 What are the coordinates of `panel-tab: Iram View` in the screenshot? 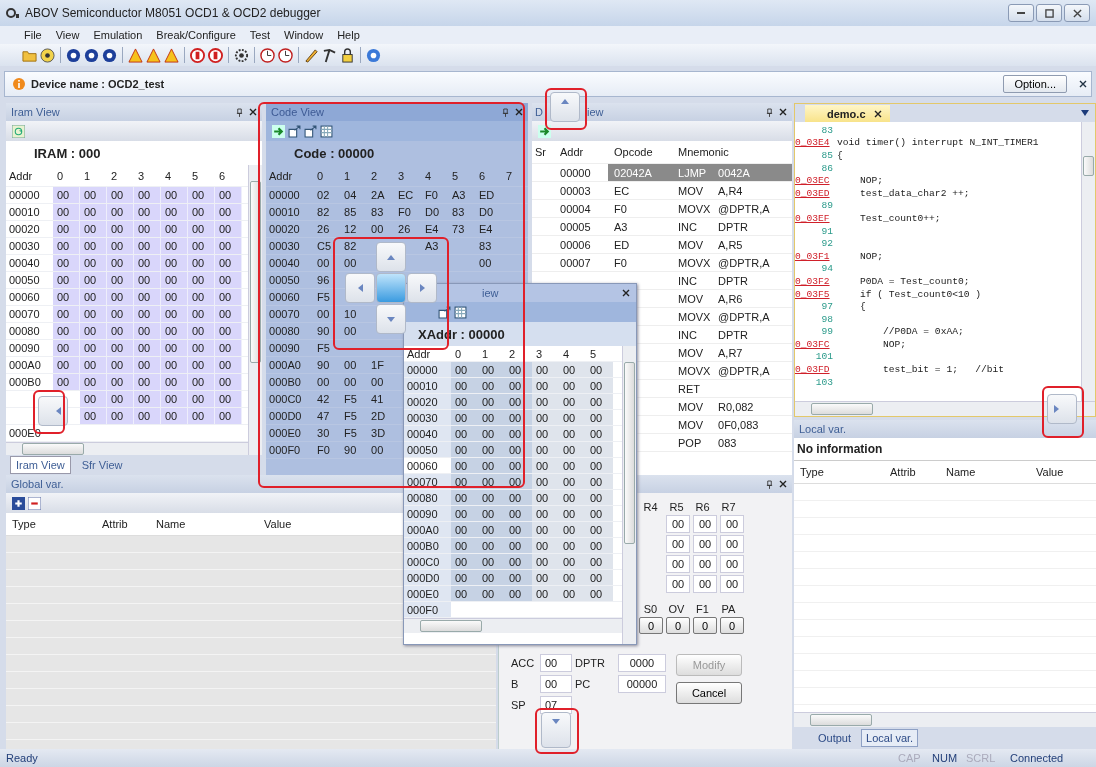 It's located at (40, 465).